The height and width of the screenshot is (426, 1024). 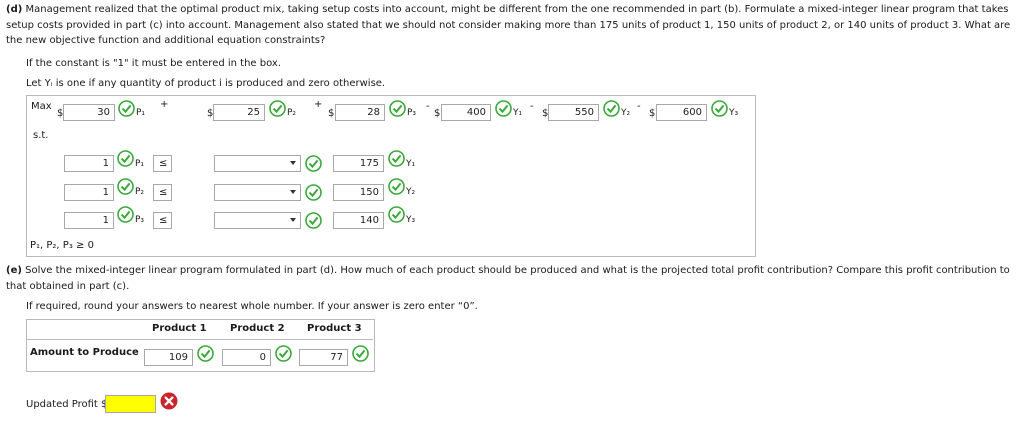 What do you see at coordinates (257, 192) in the screenshot?
I see `constraint-2-dropdown` at bounding box center [257, 192].